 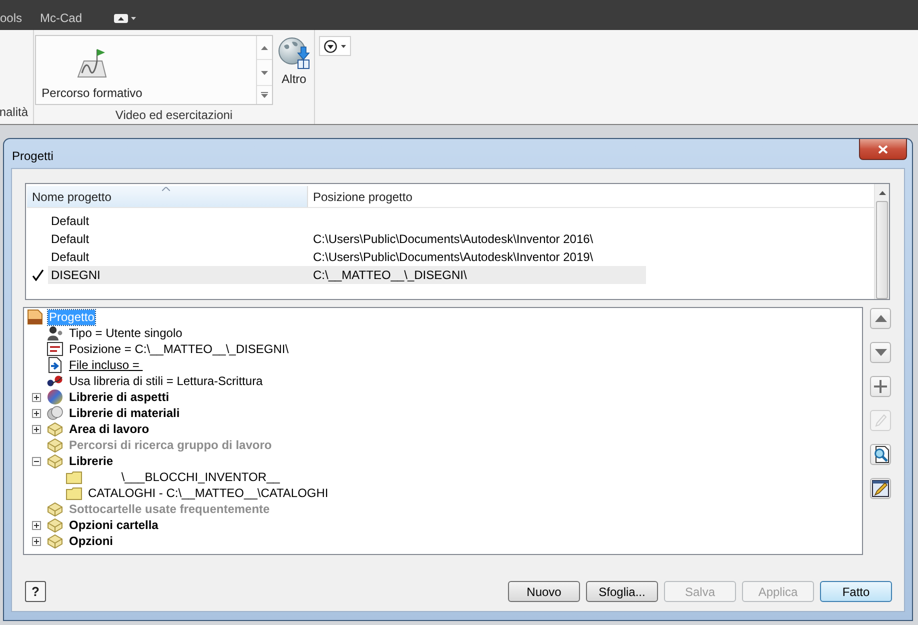 I want to click on circle-down-icon, so click(x=330, y=46).